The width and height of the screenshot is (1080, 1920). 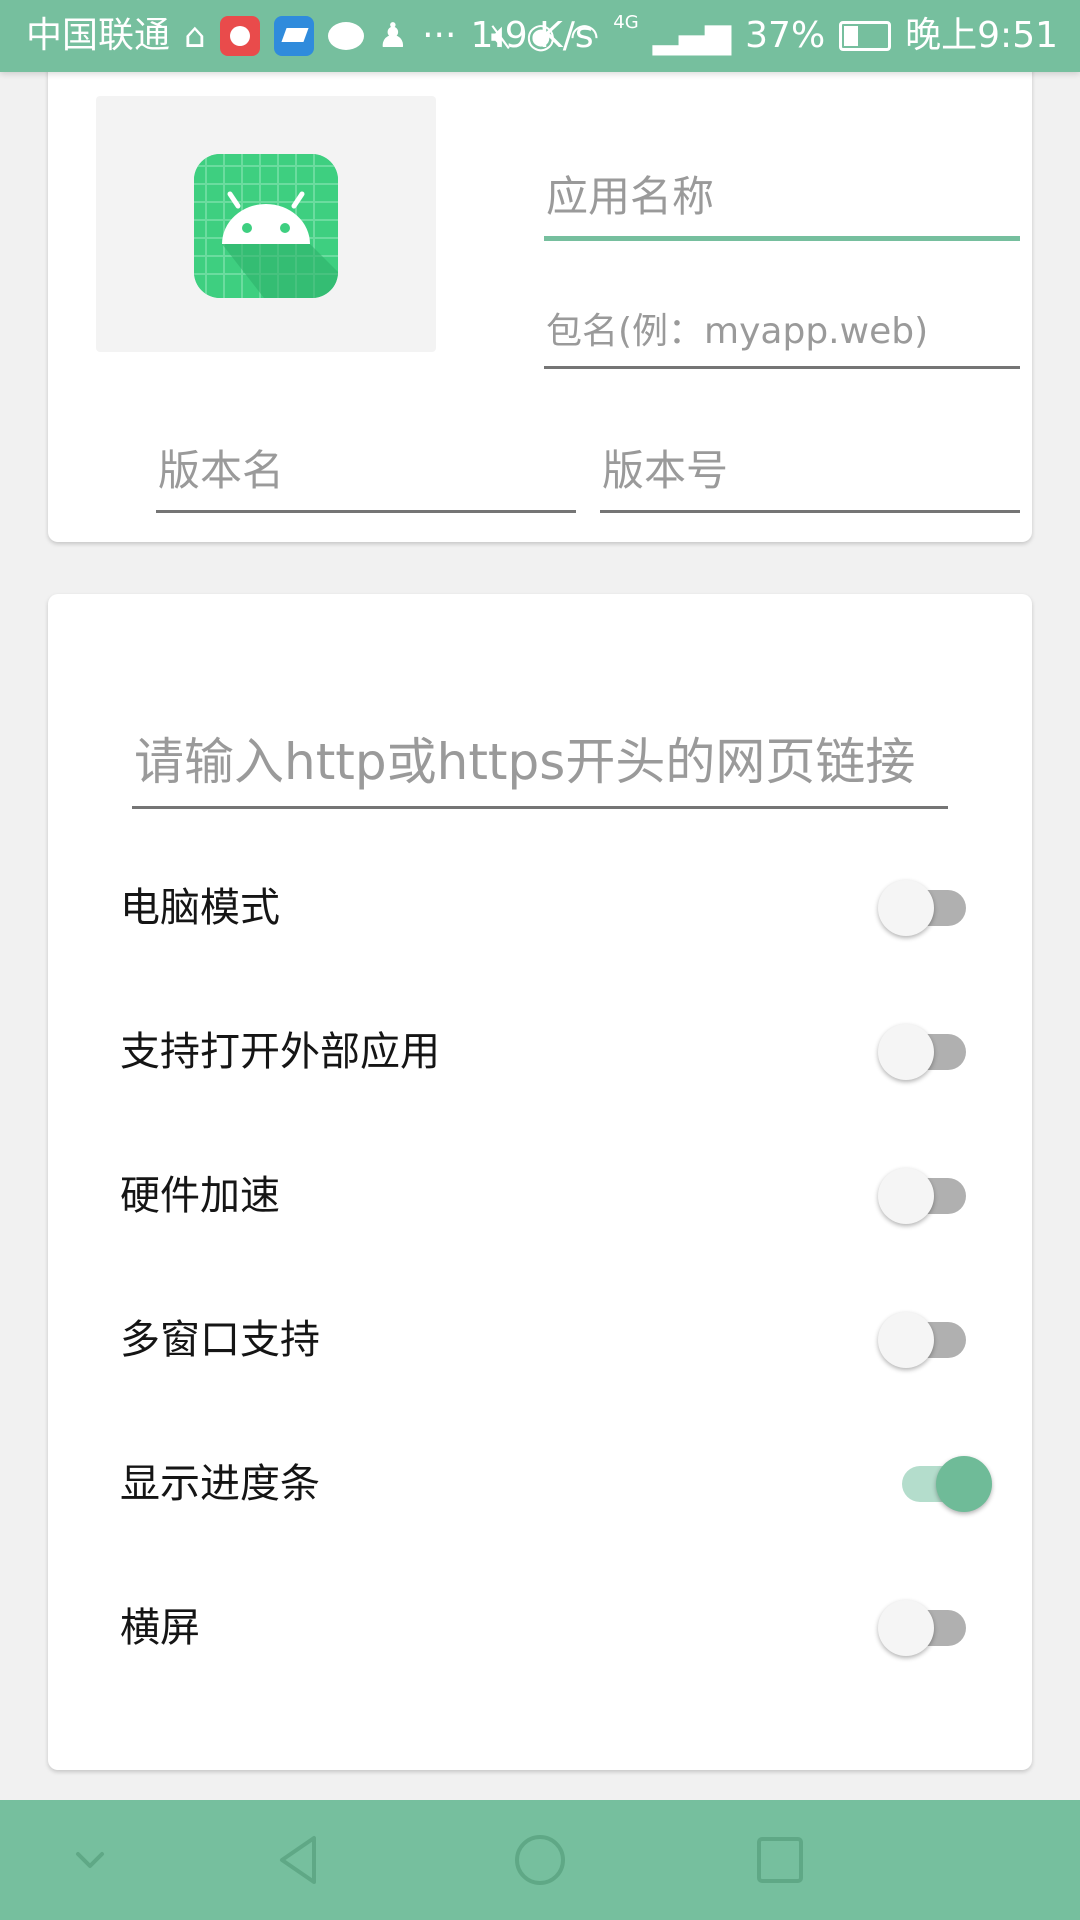 I want to click on status-bar-right: 🔇︎ ◉ ◠ 4G ▂▄▆ 37% 晚上9:51, so click(x=774, y=36).